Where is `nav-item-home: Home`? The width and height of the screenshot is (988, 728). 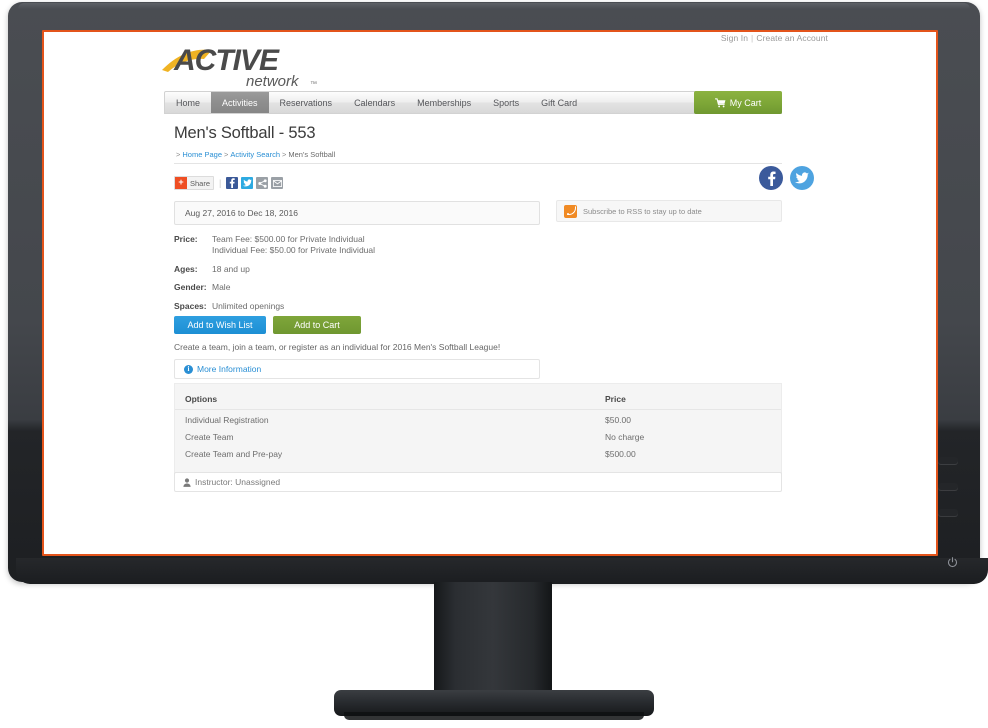
nav-item-home: Home is located at coordinates (188, 102).